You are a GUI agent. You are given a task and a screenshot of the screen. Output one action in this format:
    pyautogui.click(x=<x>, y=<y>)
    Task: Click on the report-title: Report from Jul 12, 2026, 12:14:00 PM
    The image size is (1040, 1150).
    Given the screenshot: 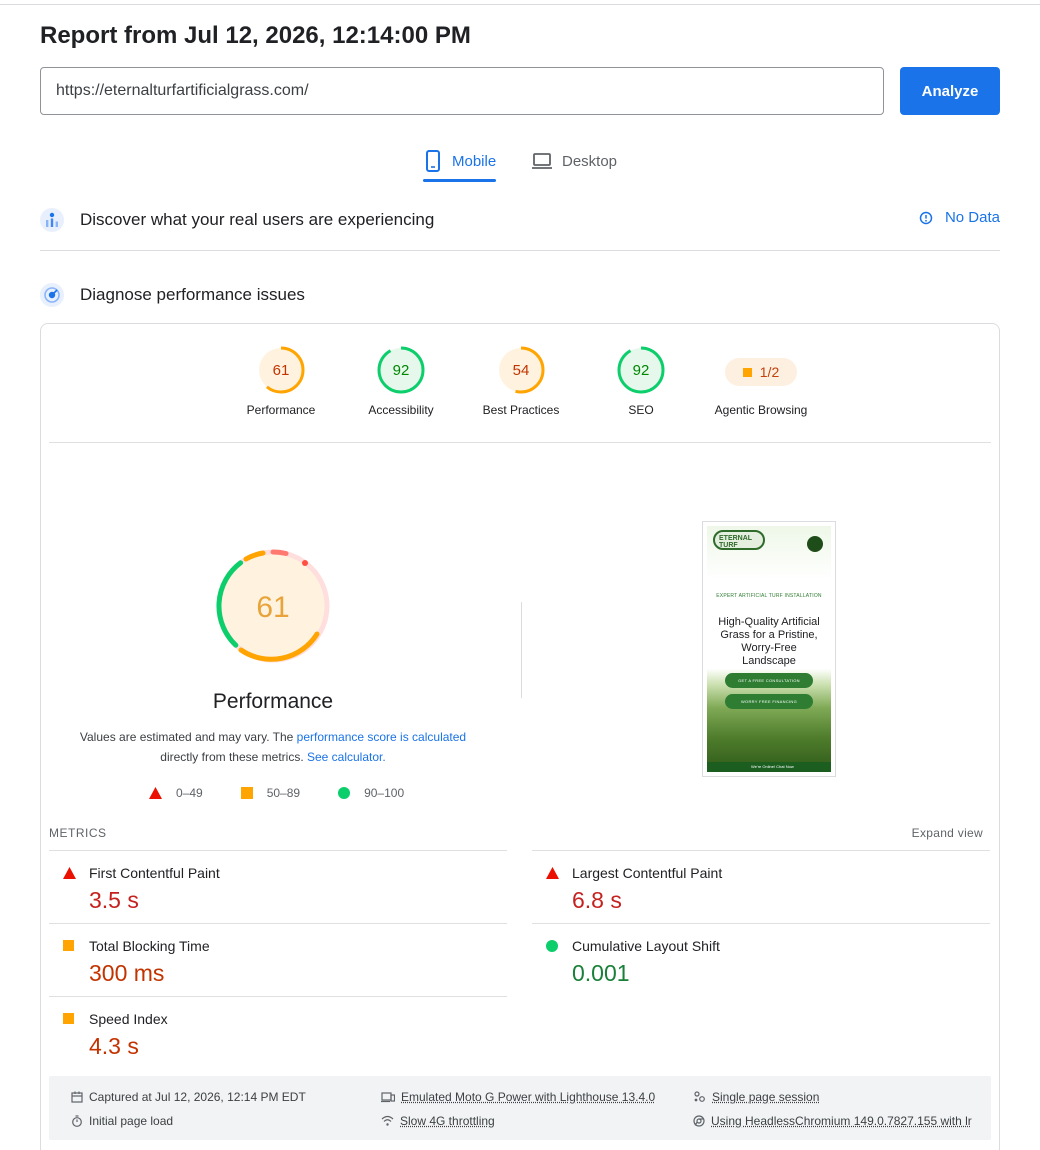 What is the action you would take?
    pyautogui.click(x=255, y=35)
    